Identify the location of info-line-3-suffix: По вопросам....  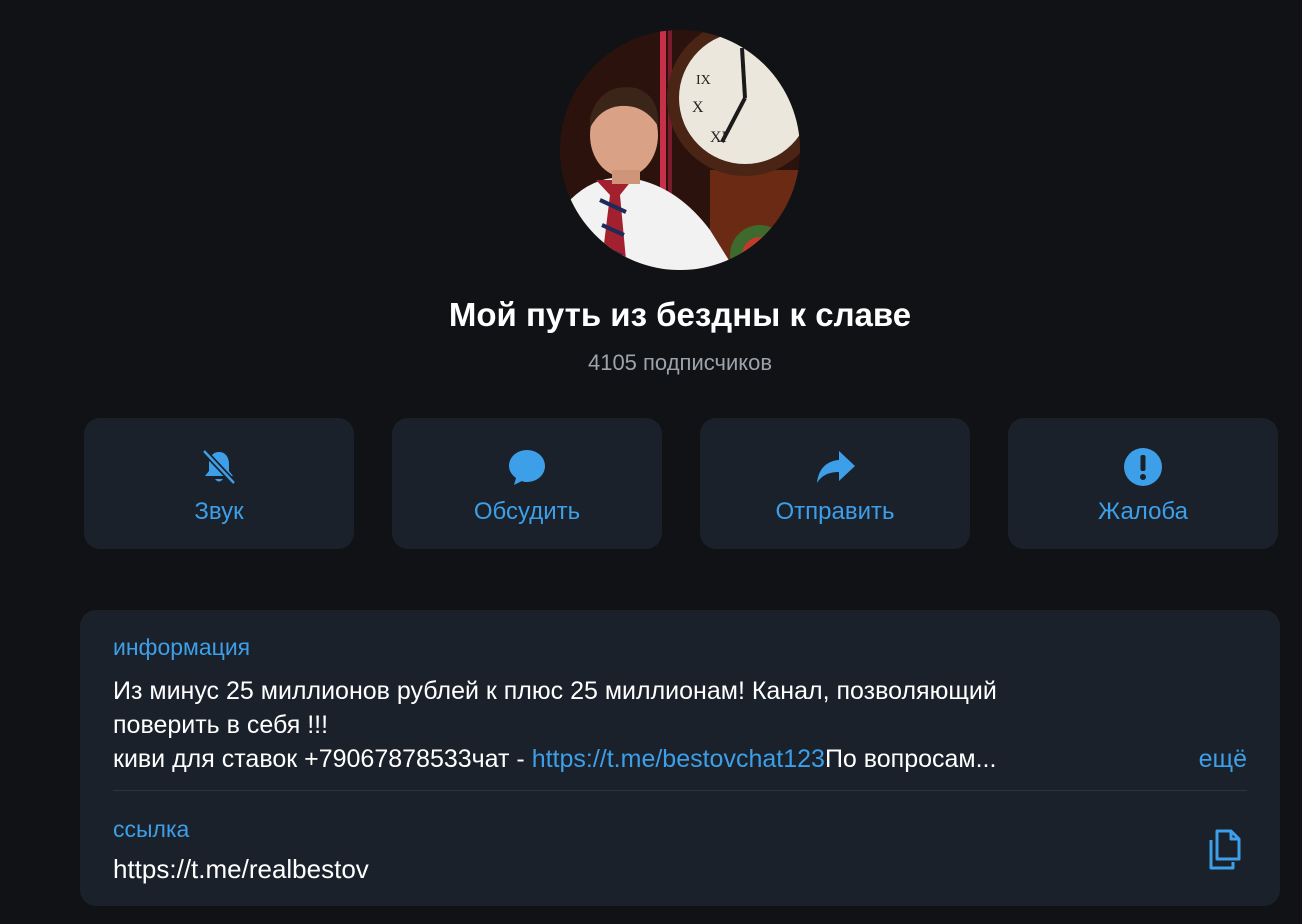
(910, 759).